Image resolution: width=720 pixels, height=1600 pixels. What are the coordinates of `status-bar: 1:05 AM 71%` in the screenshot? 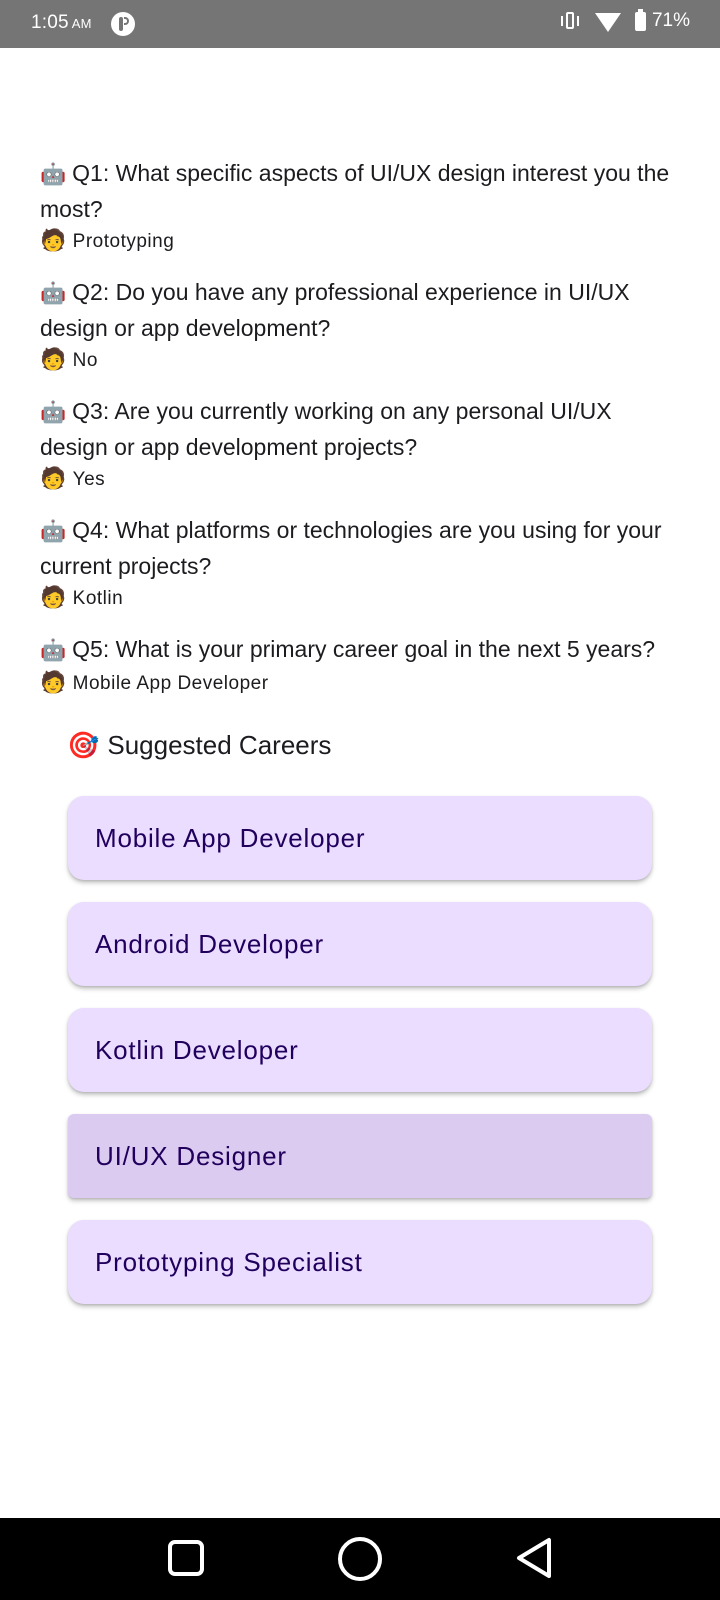 It's located at (360, 24).